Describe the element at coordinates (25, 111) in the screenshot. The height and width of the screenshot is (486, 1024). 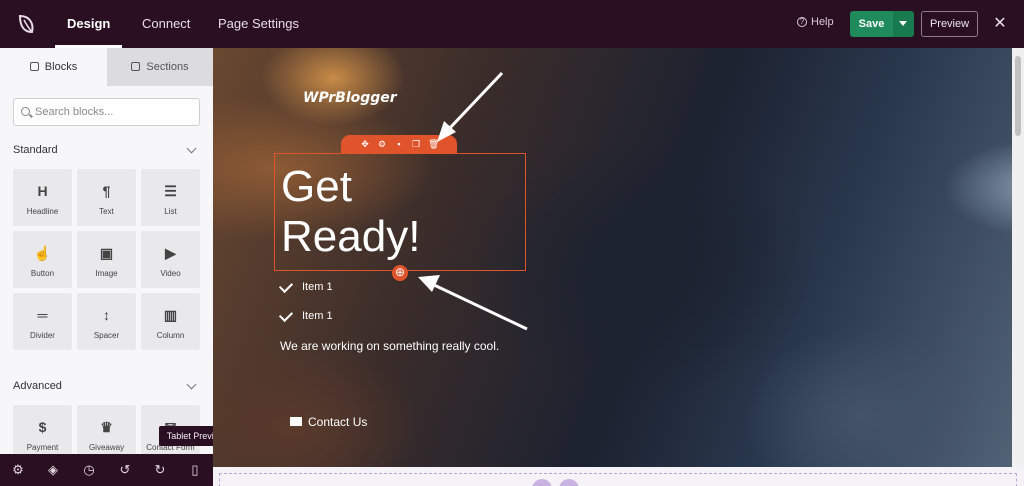
I see `search-icon` at that location.